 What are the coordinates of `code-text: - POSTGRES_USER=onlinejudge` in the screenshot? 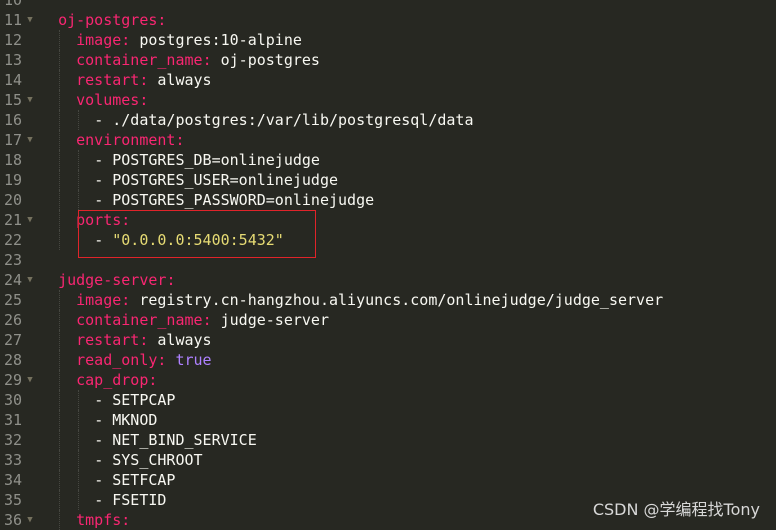 It's located at (216, 180).